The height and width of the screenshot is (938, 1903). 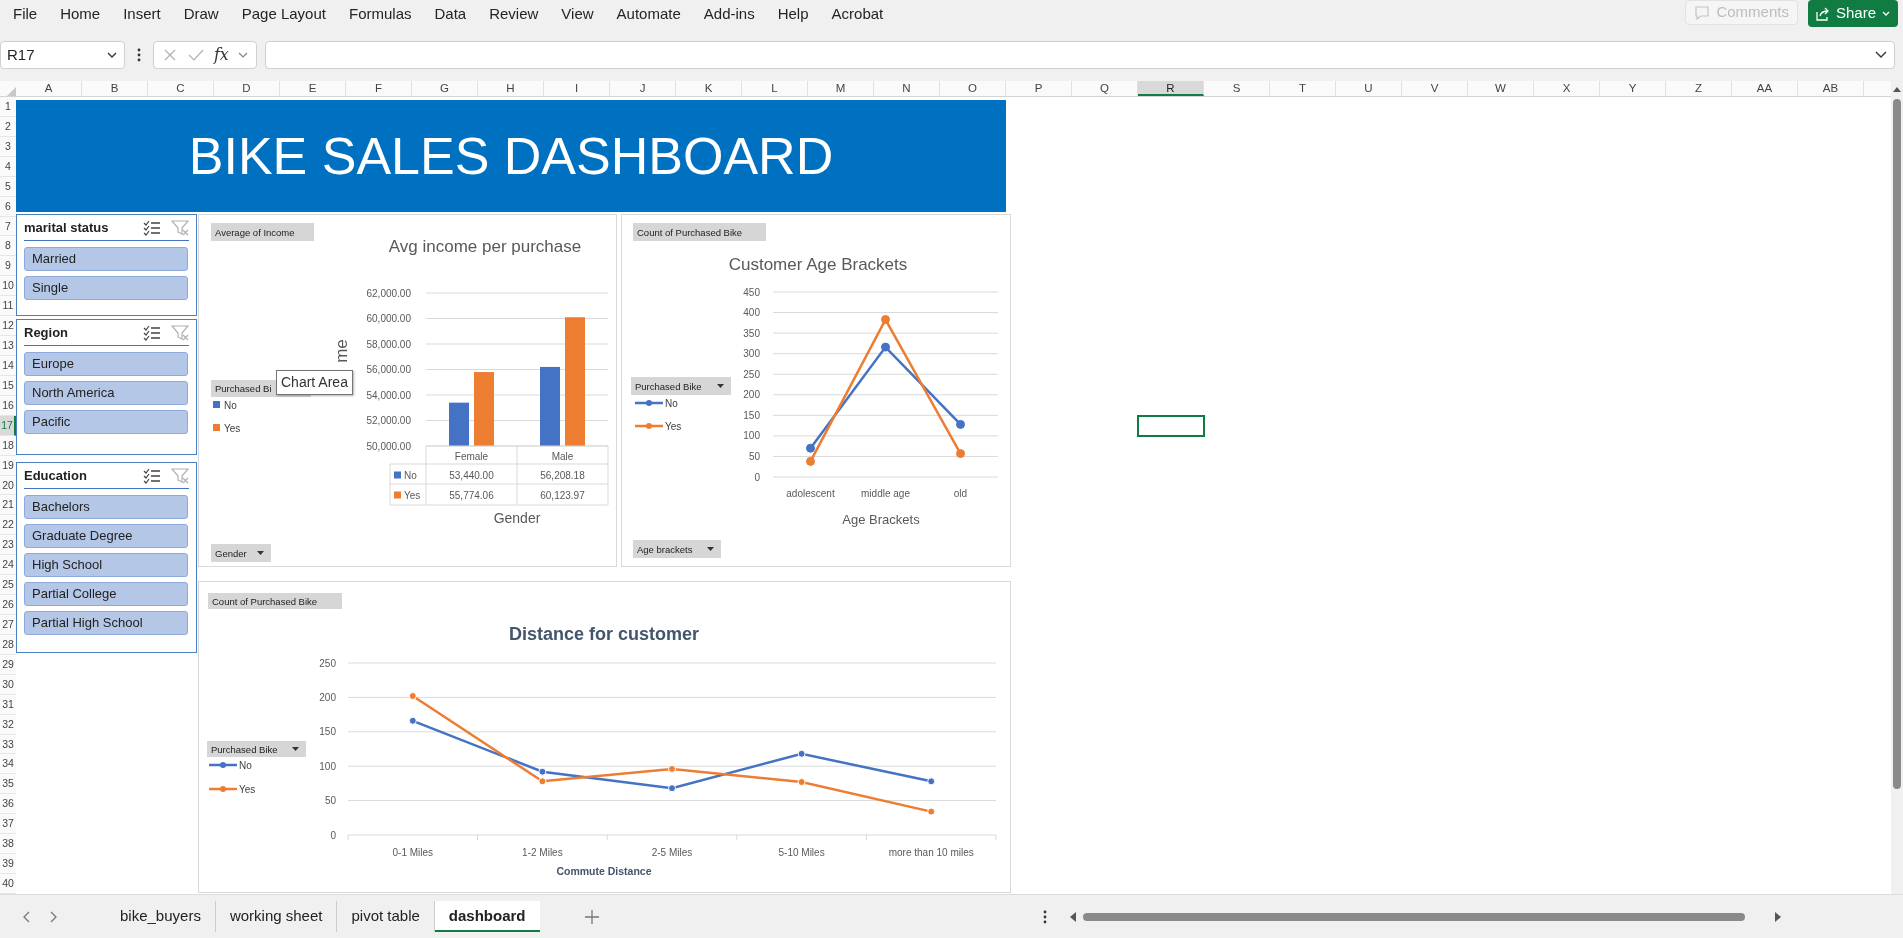 I want to click on slicer-item: Pacific, so click(x=106, y=422).